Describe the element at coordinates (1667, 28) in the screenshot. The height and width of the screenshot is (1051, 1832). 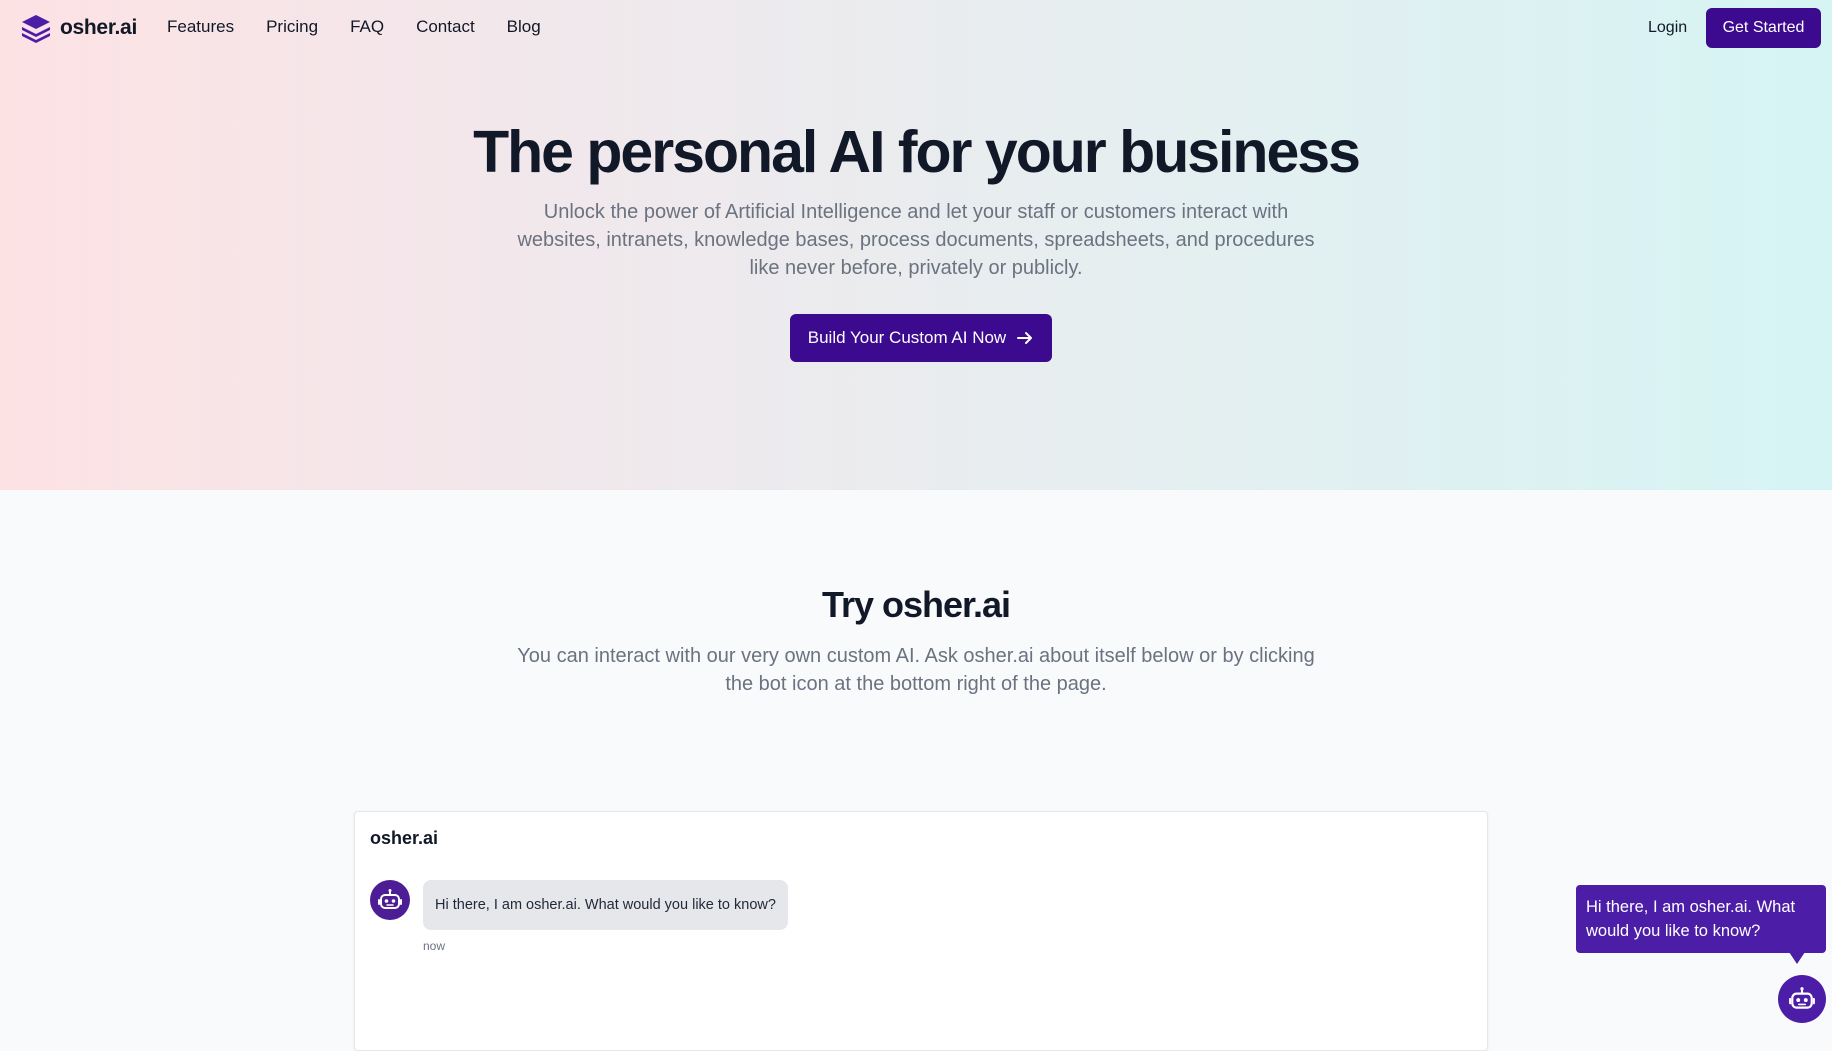
I see `login-link: Login` at that location.